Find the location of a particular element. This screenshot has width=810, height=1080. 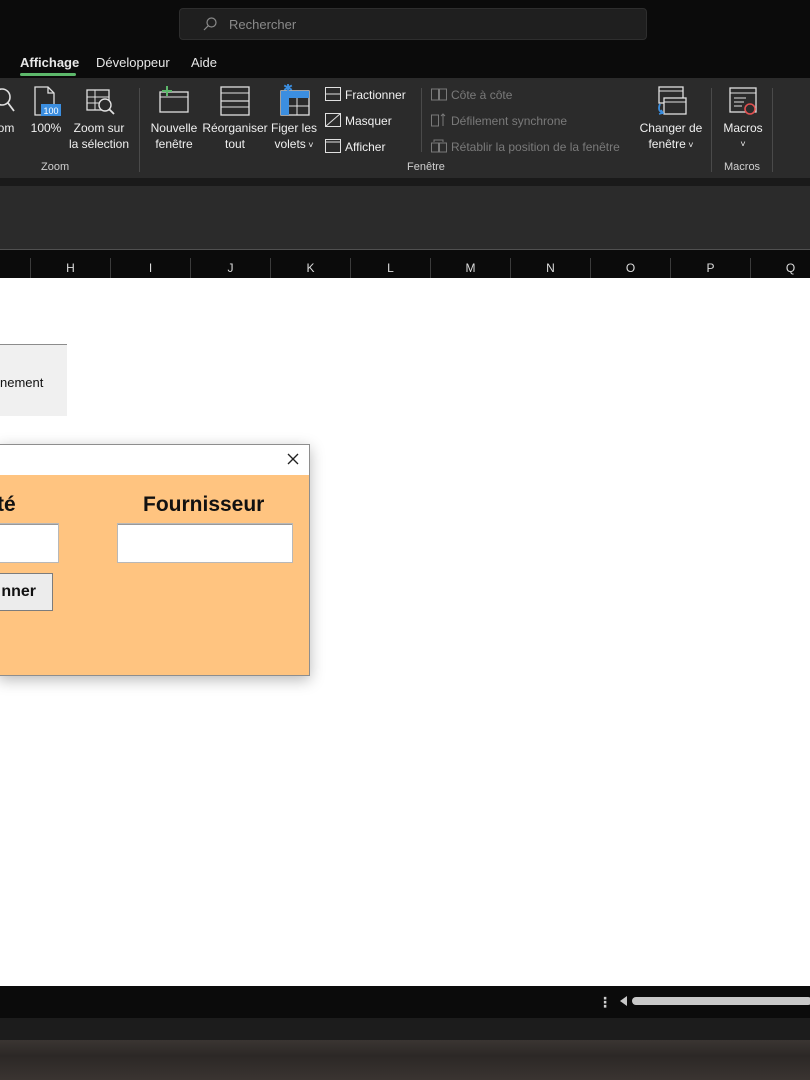

submit-button: nner is located at coordinates (26, 592).